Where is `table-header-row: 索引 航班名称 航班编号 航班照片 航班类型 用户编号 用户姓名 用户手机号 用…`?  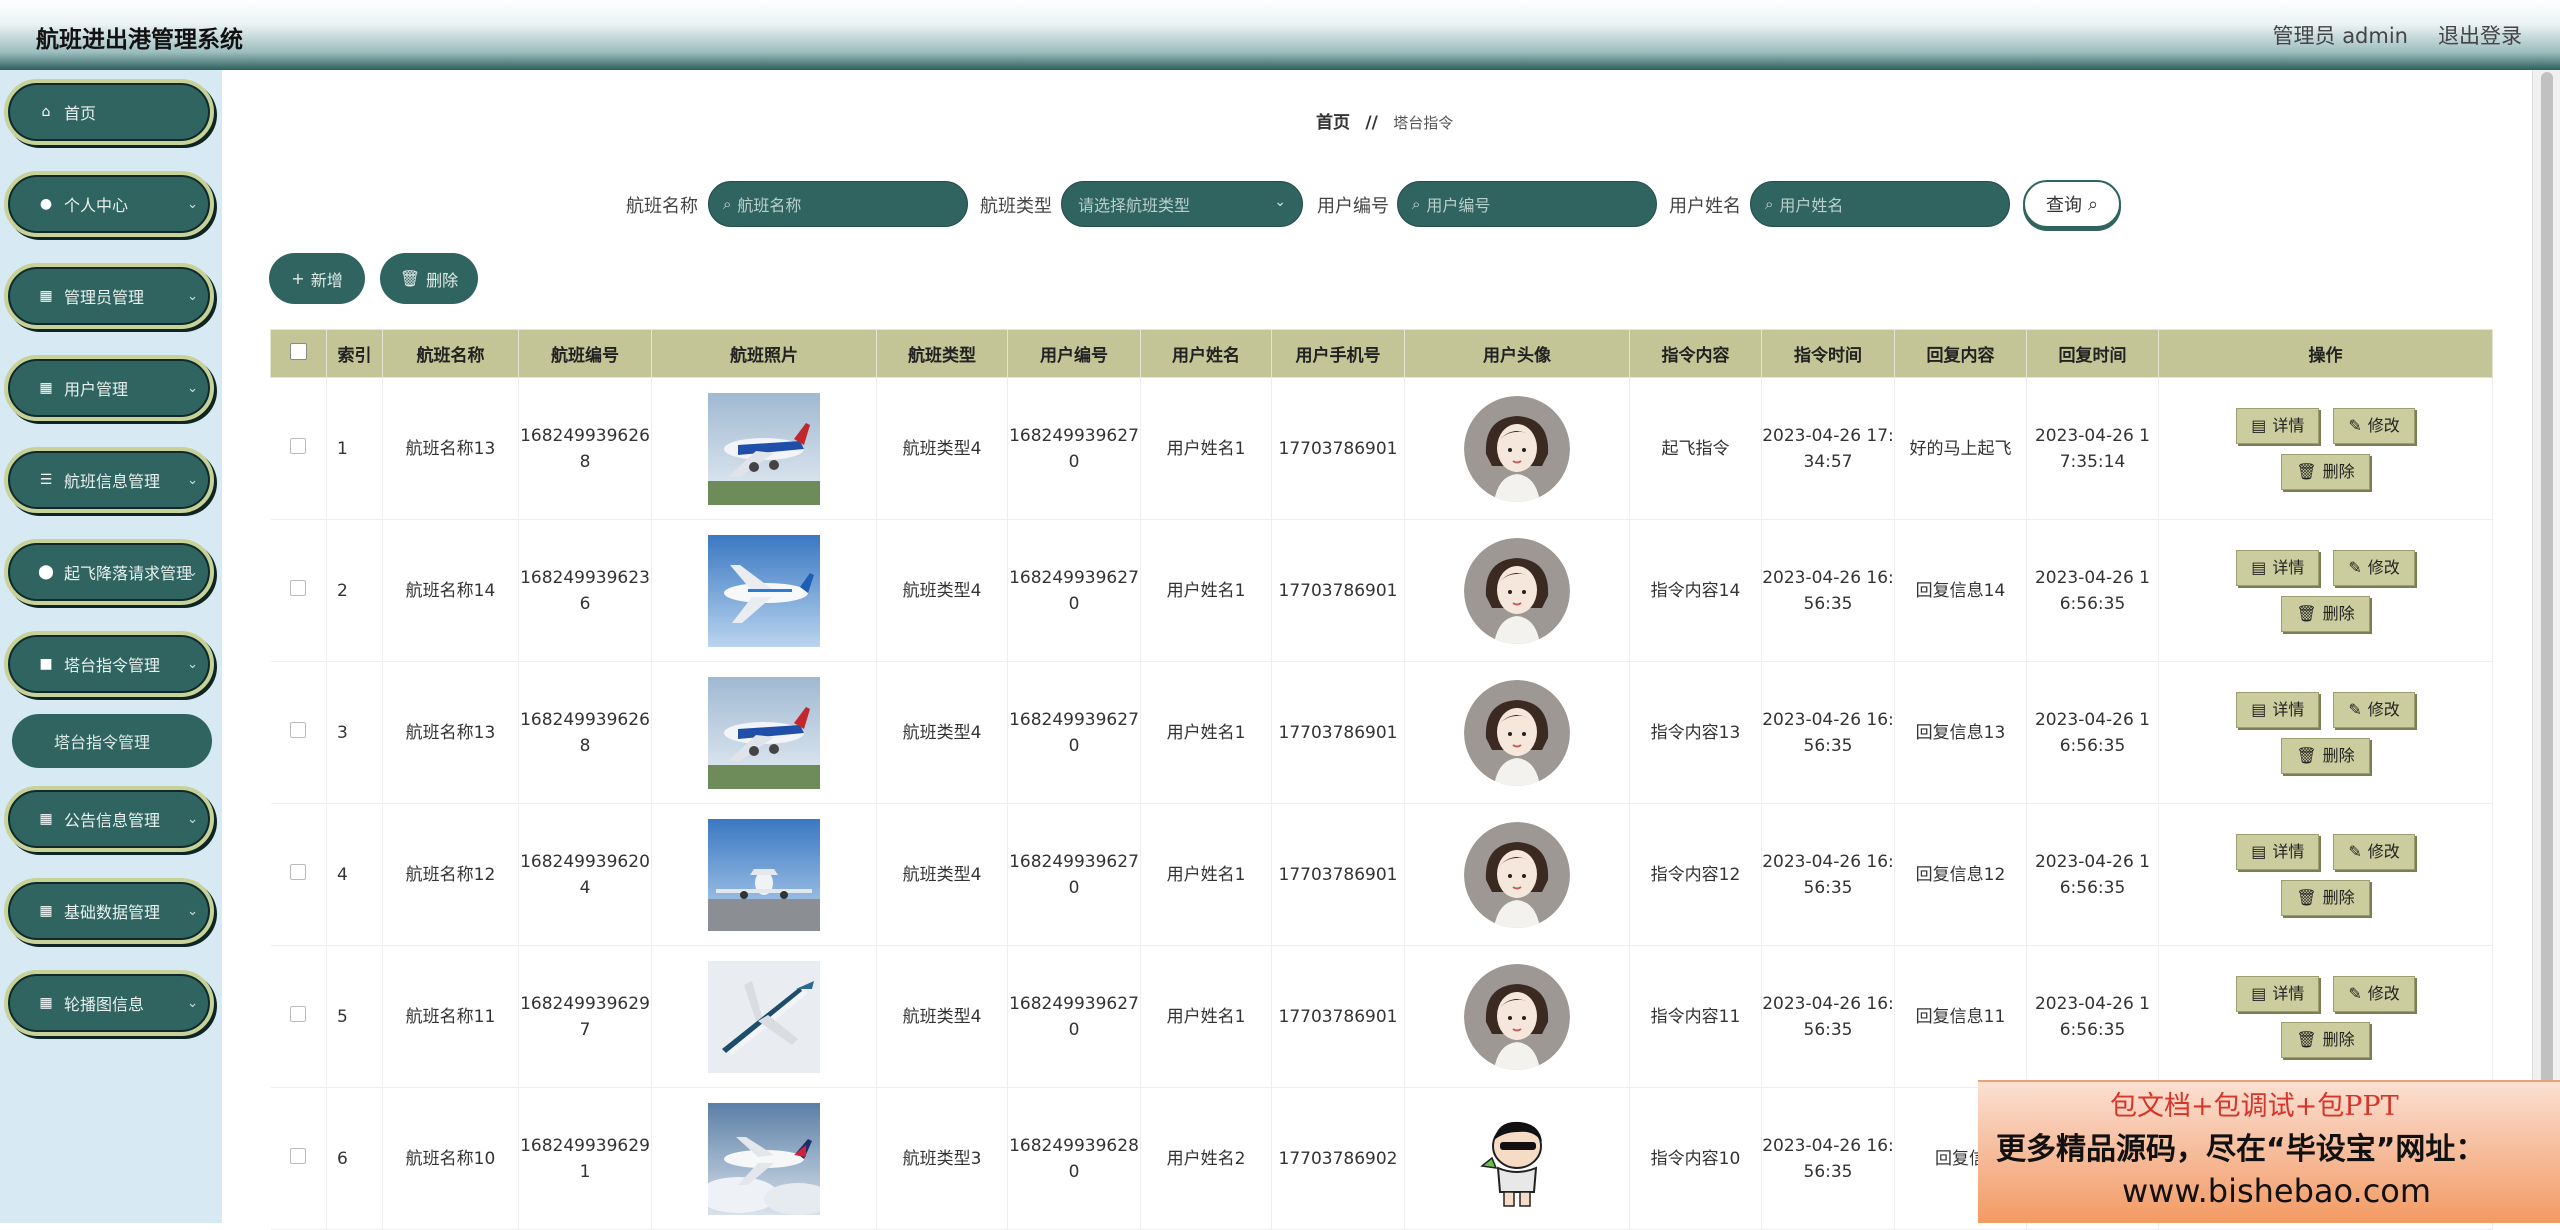
table-header-row: 索引 航班名称 航班编号 航班照片 航班类型 用户编号 用户姓名 用户手机号 用… is located at coordinates (1381, 353).